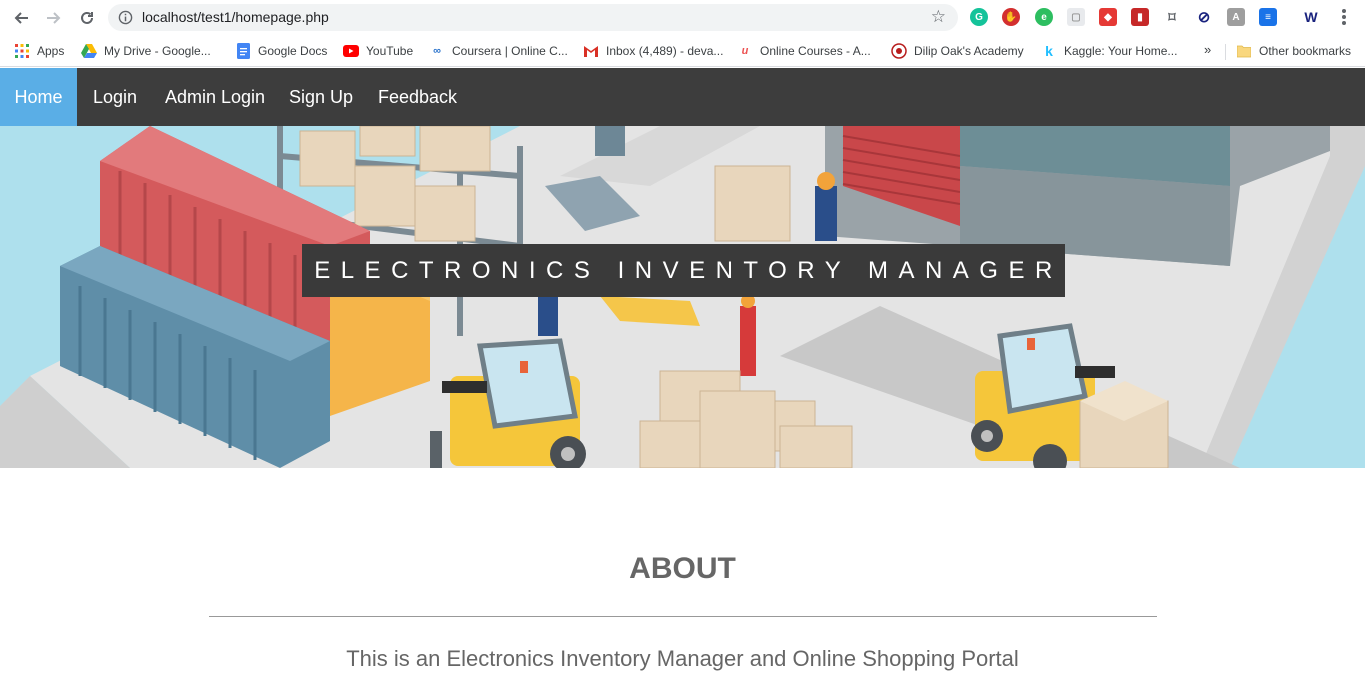 Image resolution: width=1365 pixels, height=689 pixels. I want to click on book-icon: ▮, so click(1140, 17).